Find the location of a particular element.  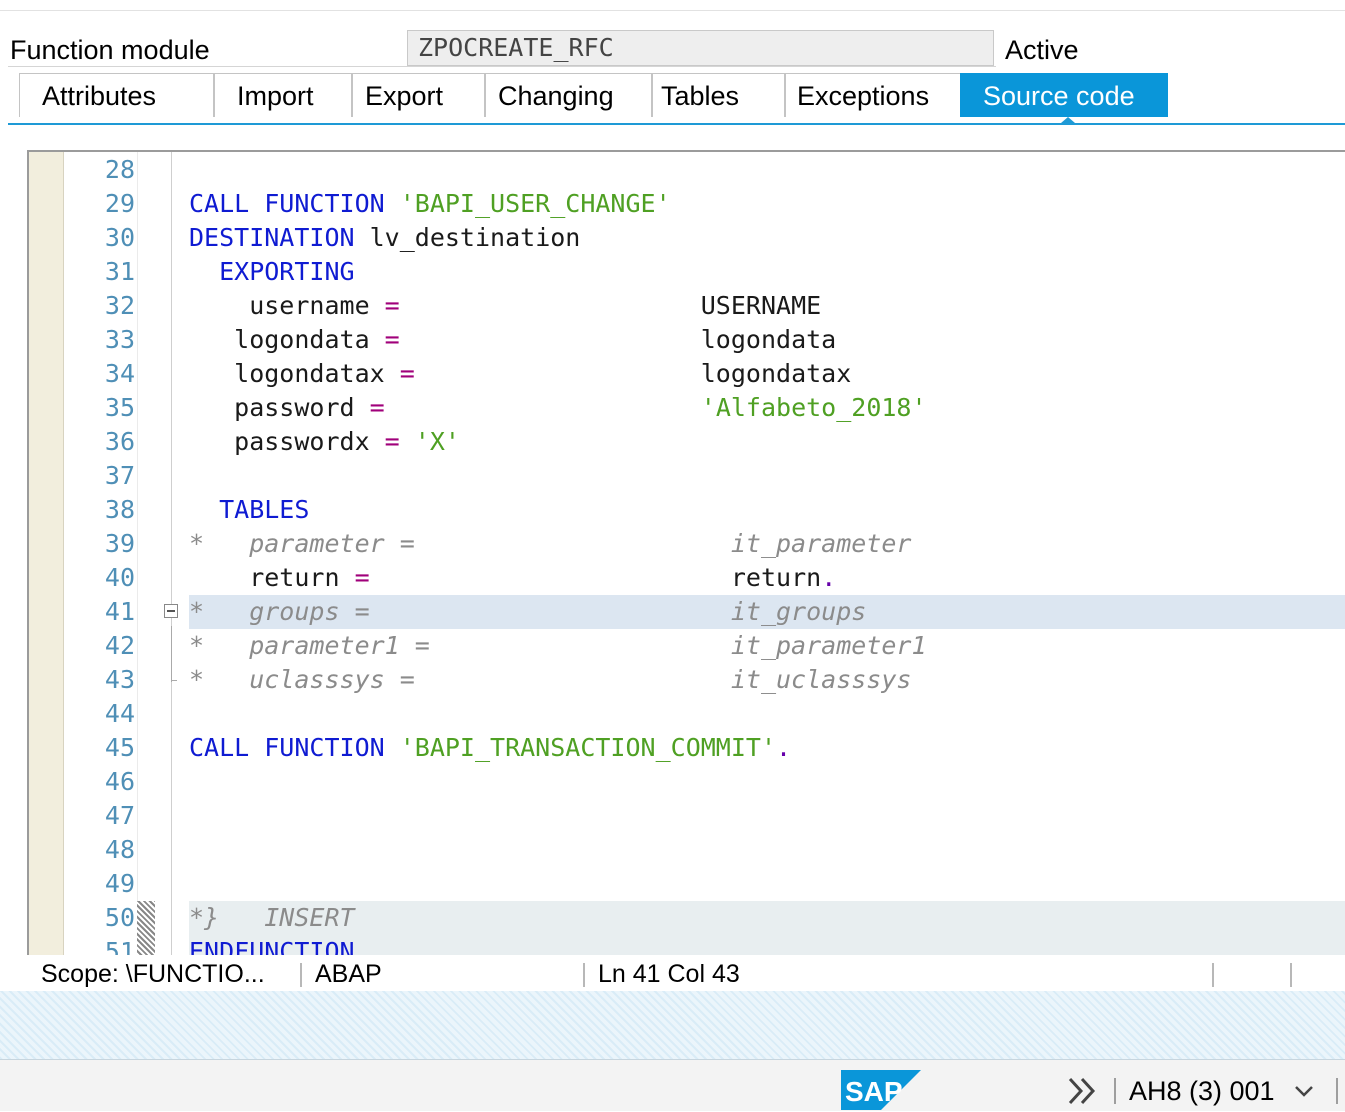

code-line: 30 DESTINATION lv_destination is located at coordinates (687, 238).